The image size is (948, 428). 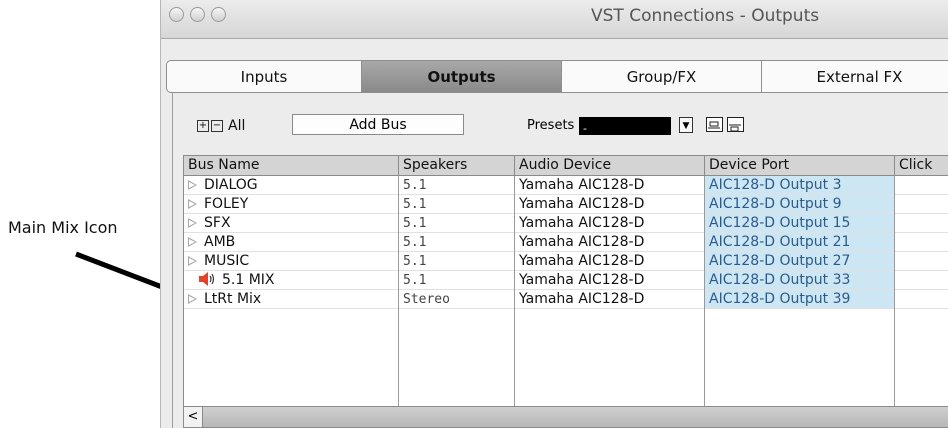 I want to click on table-cell-port: AIC128-D Output 15, so click(x=800, y=223).